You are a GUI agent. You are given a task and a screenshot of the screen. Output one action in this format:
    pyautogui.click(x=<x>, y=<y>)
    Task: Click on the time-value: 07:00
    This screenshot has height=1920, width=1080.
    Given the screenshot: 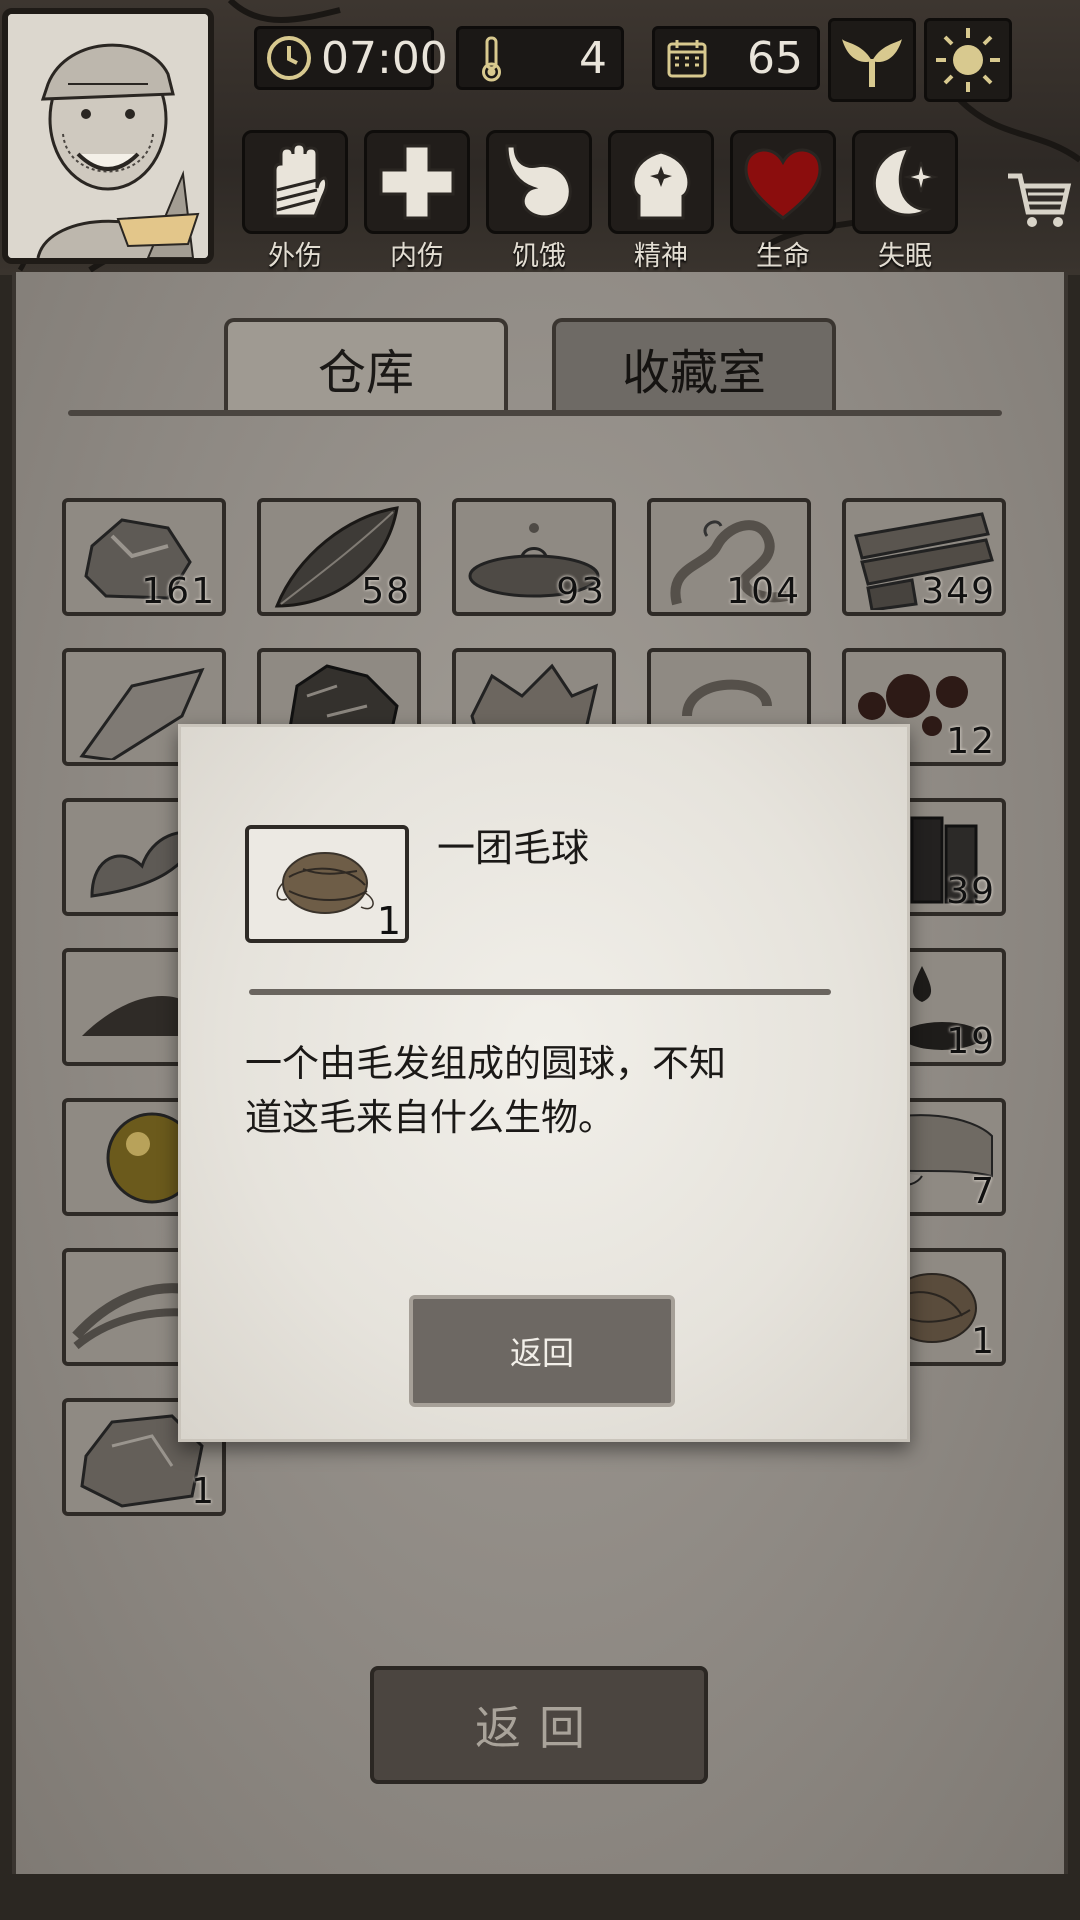 What is the action you would take?
    pyautogui.click(x=384, y=58)
    